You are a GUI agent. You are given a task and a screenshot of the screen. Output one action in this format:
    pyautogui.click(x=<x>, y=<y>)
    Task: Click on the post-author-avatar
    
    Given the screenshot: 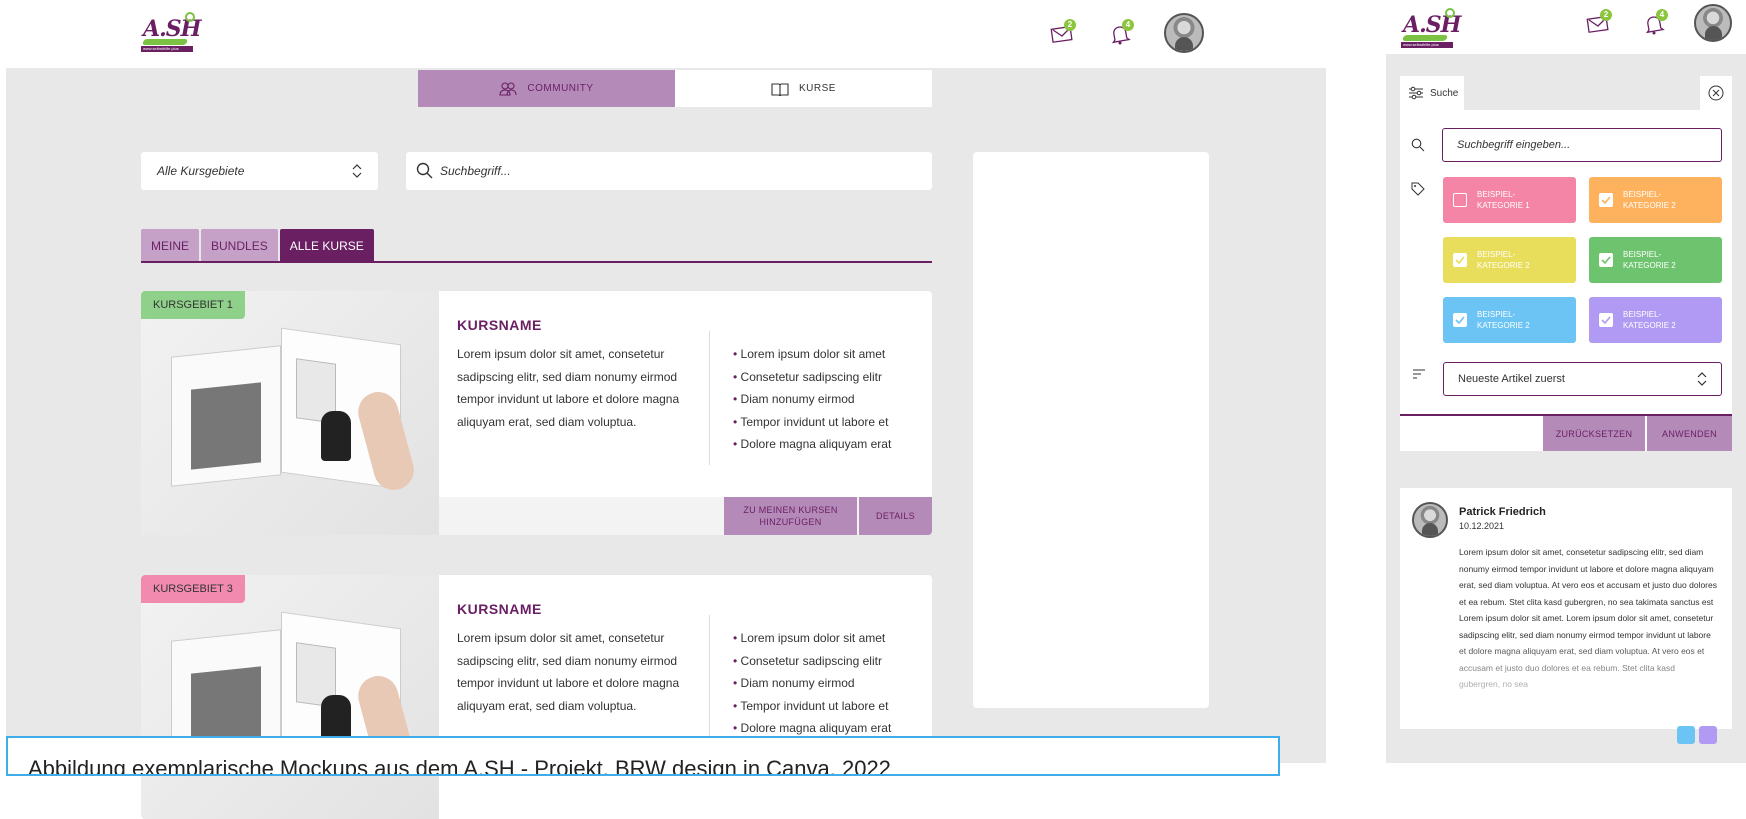 What is the action you would take?
    pyautogui.click(x=1430, y=520)
    